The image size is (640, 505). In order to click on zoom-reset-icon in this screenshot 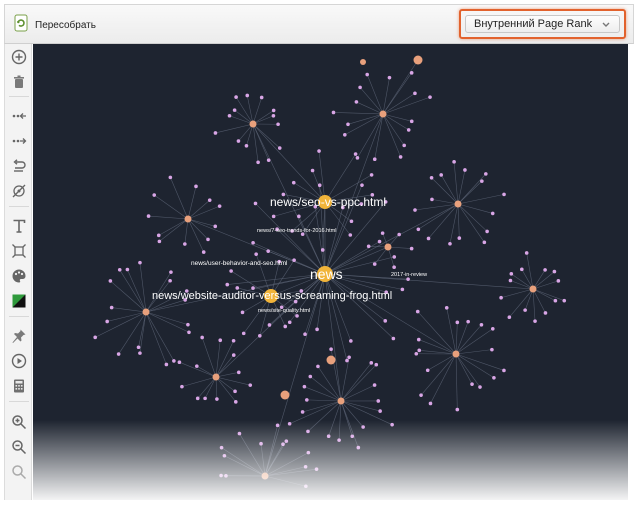, I will do `click(19, 472)`.